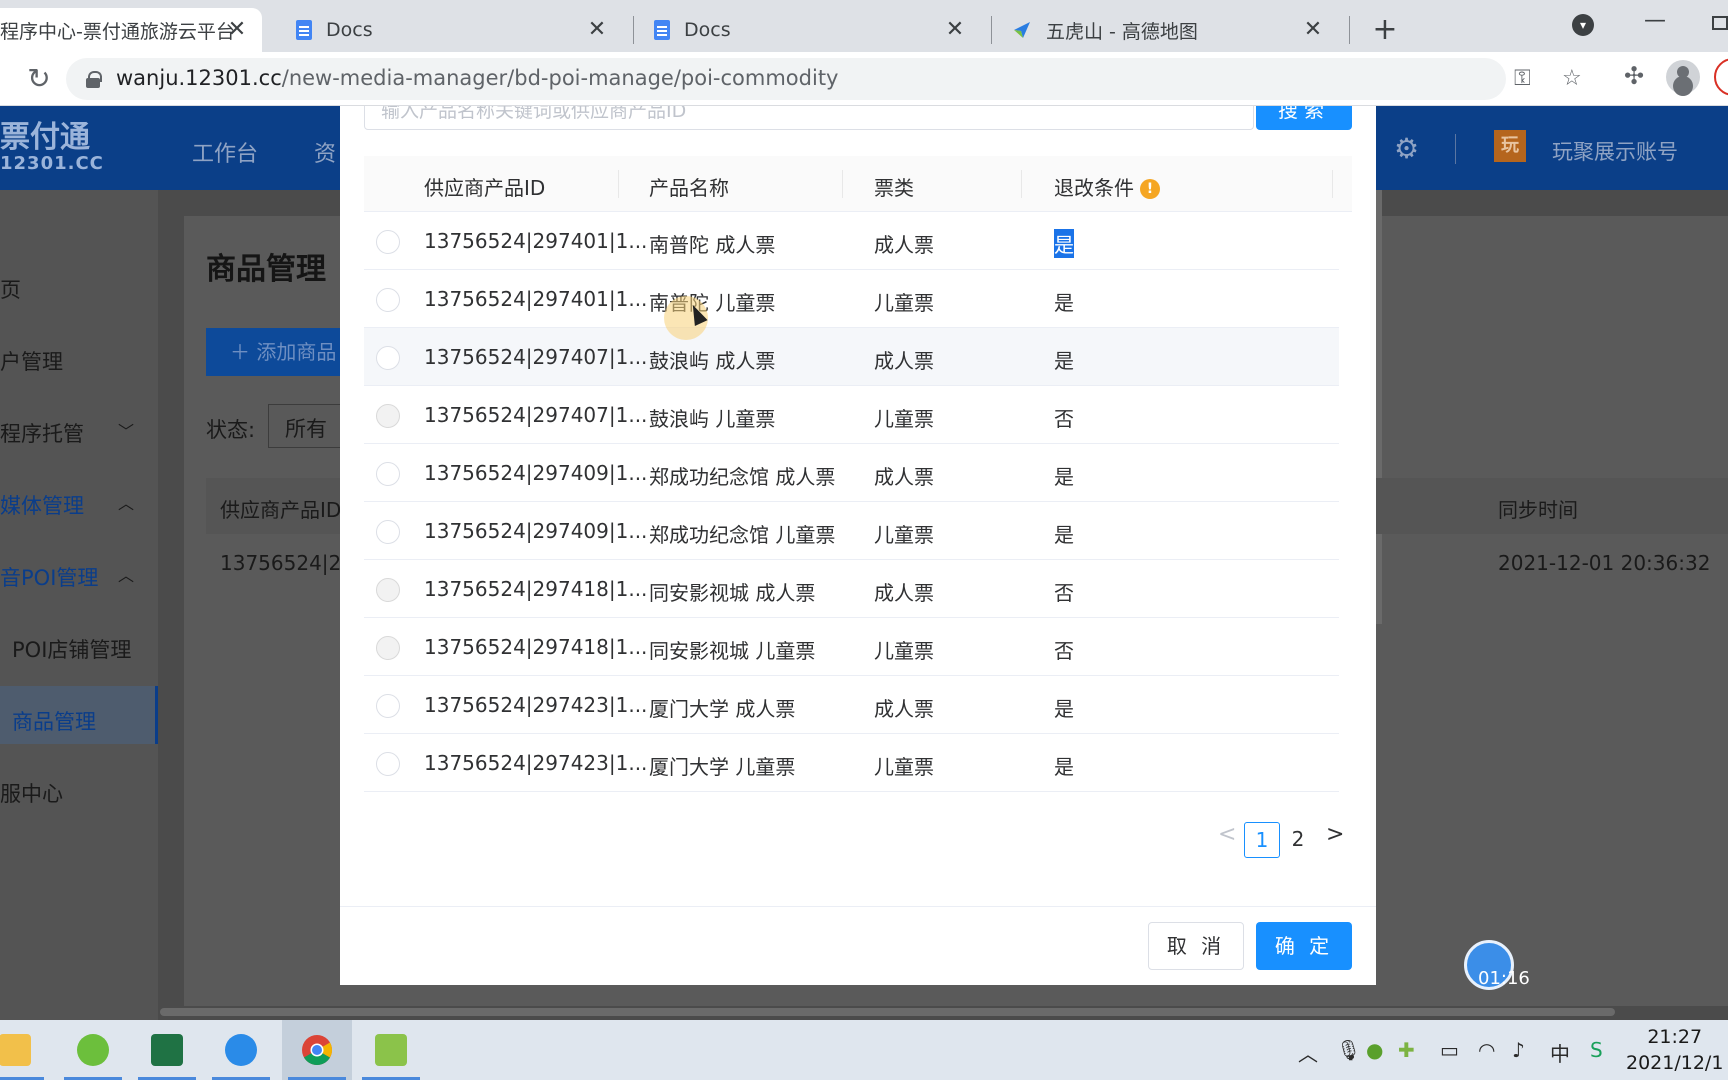 The image size is (1728, 1080). I want to click on sidebar-item-miniprogram: 程序托管, so click(42, 433).